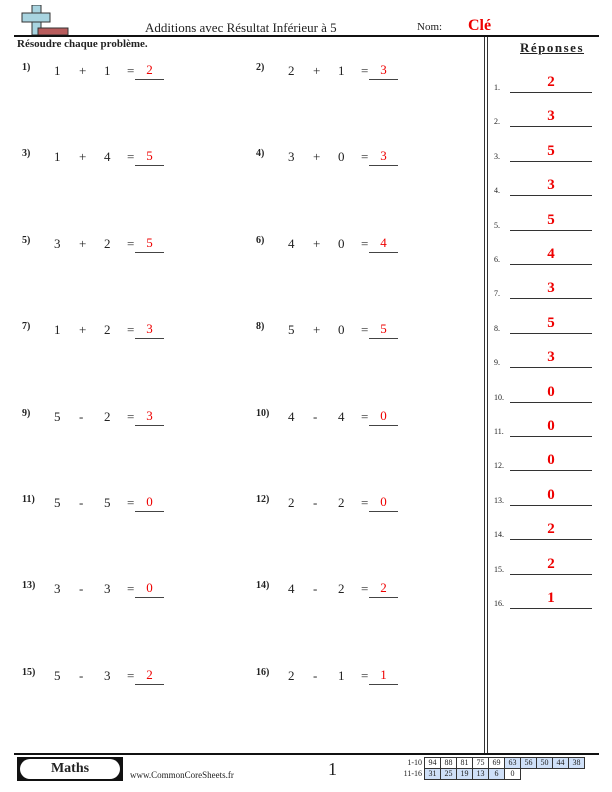 The width and height of the screenshot is (612, 792). What do you see at coordinates (306, 754) in the screenshot?
I see `footer-divider` at bounding box center [306, 754].